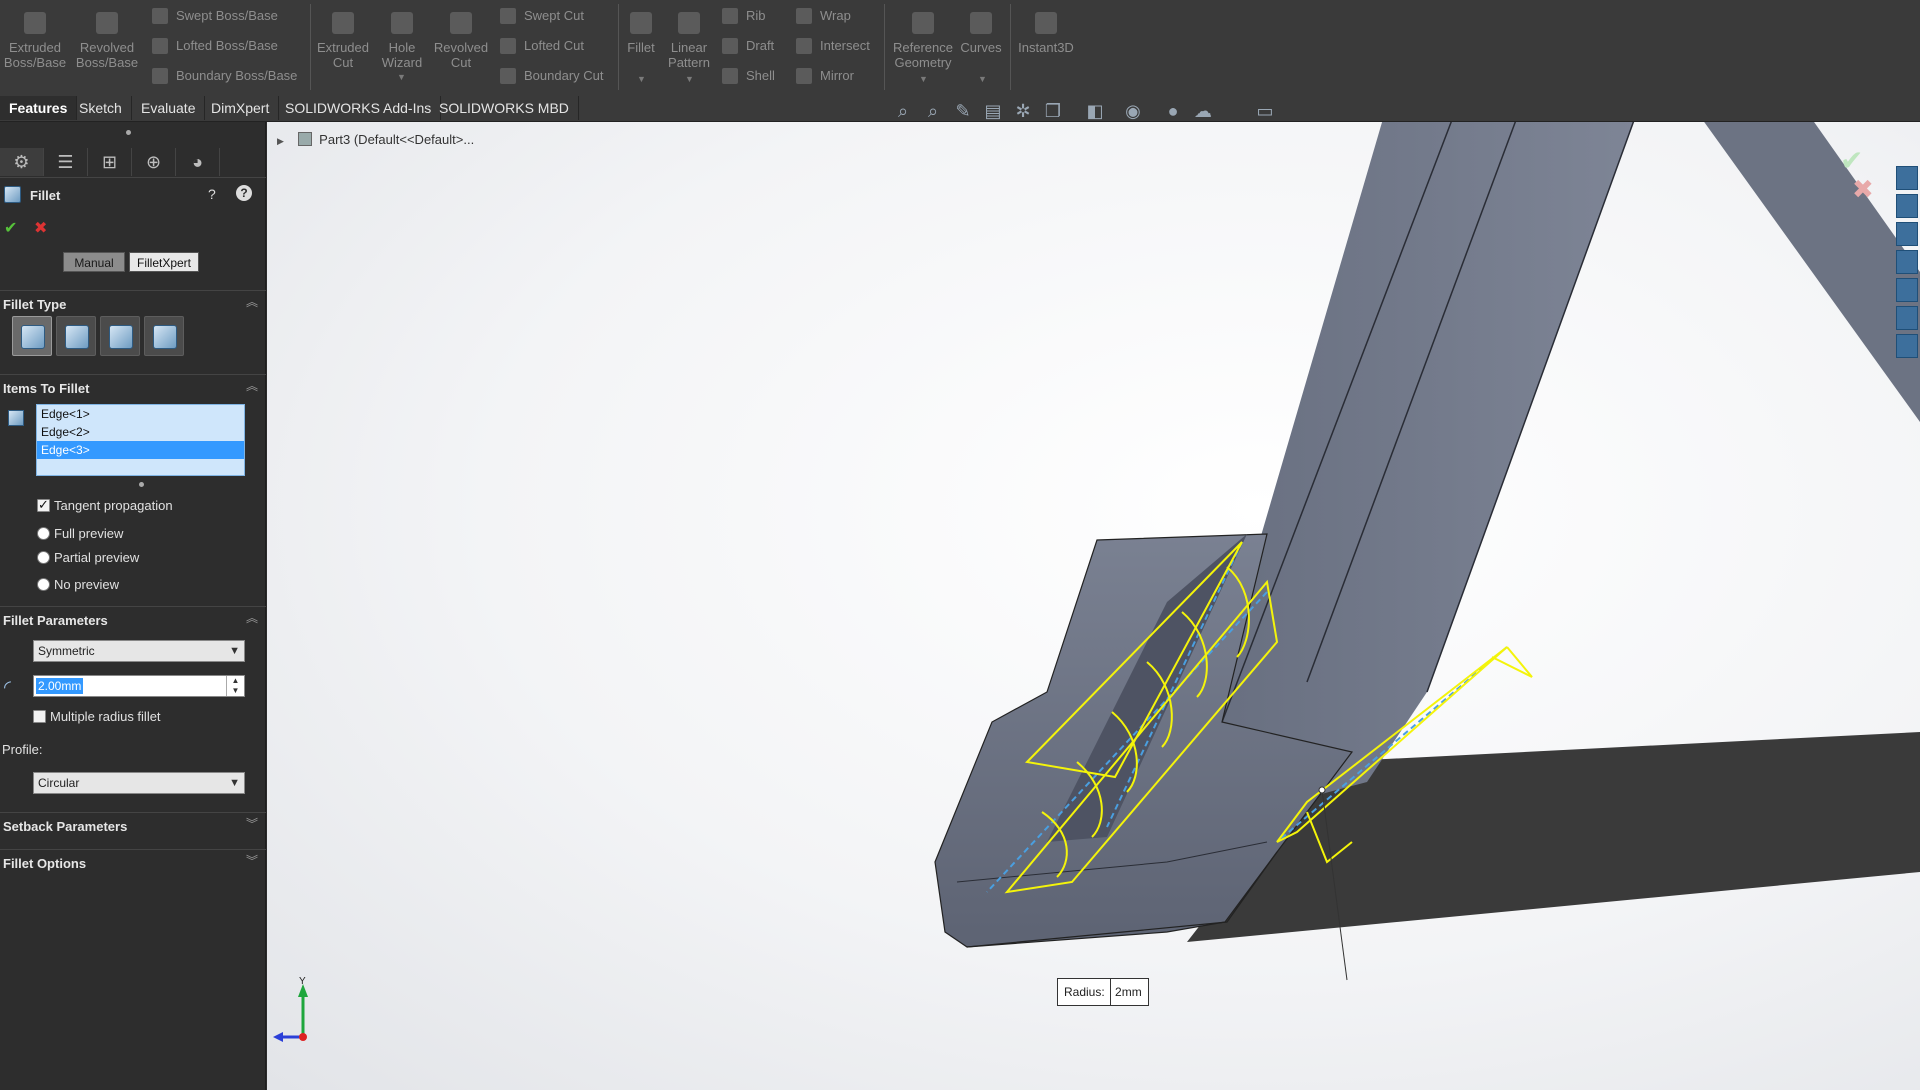  Describe the element at coordinates (107, 39) in the screenshot. I see `revolved-boss-button: Revolved Boss/Base` at that location.